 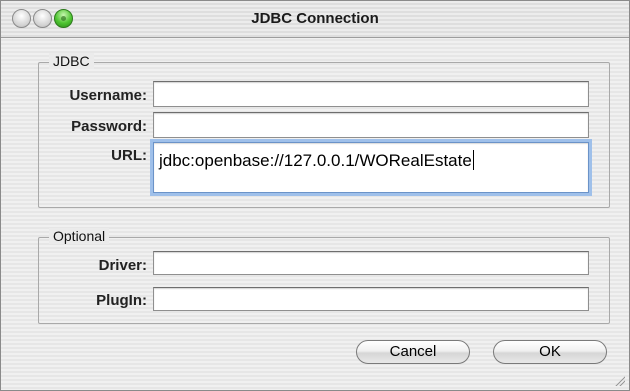 What do you see at coordinates (550, 352) in the screenshot?
I see `ok-button: OK` at bounding box center [550, 352].